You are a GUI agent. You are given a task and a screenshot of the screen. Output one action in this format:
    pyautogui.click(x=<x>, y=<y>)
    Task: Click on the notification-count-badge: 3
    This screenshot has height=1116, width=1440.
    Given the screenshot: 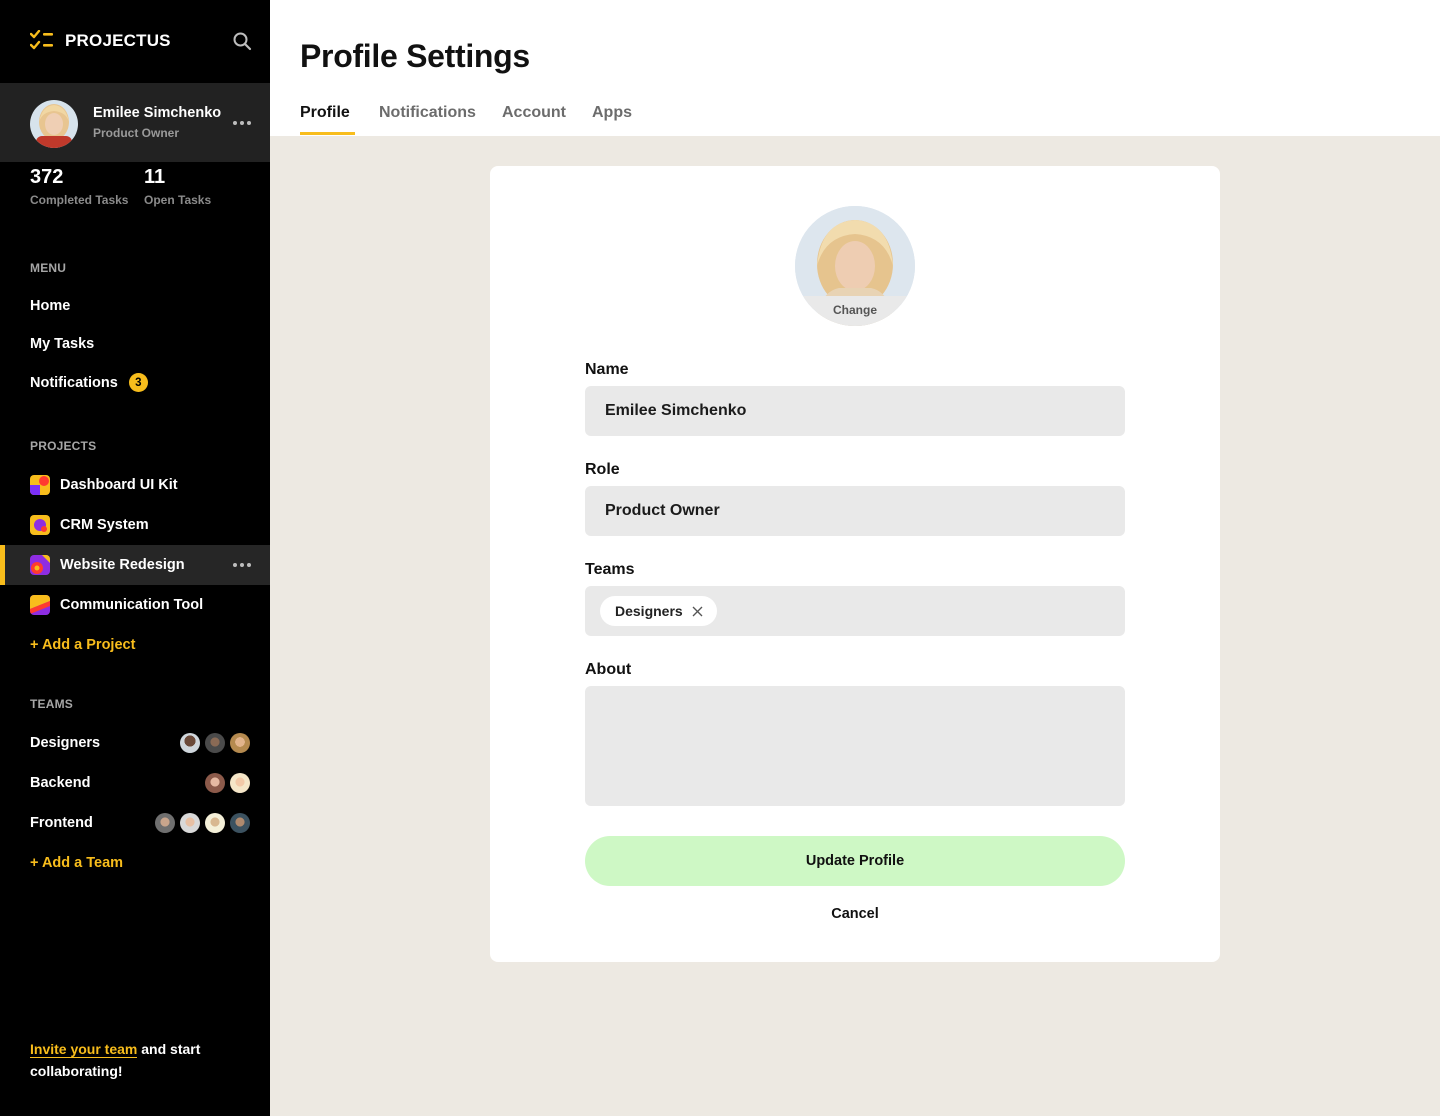 What is the action you would take?
    pyautogui.click(x=138, y=382)
    